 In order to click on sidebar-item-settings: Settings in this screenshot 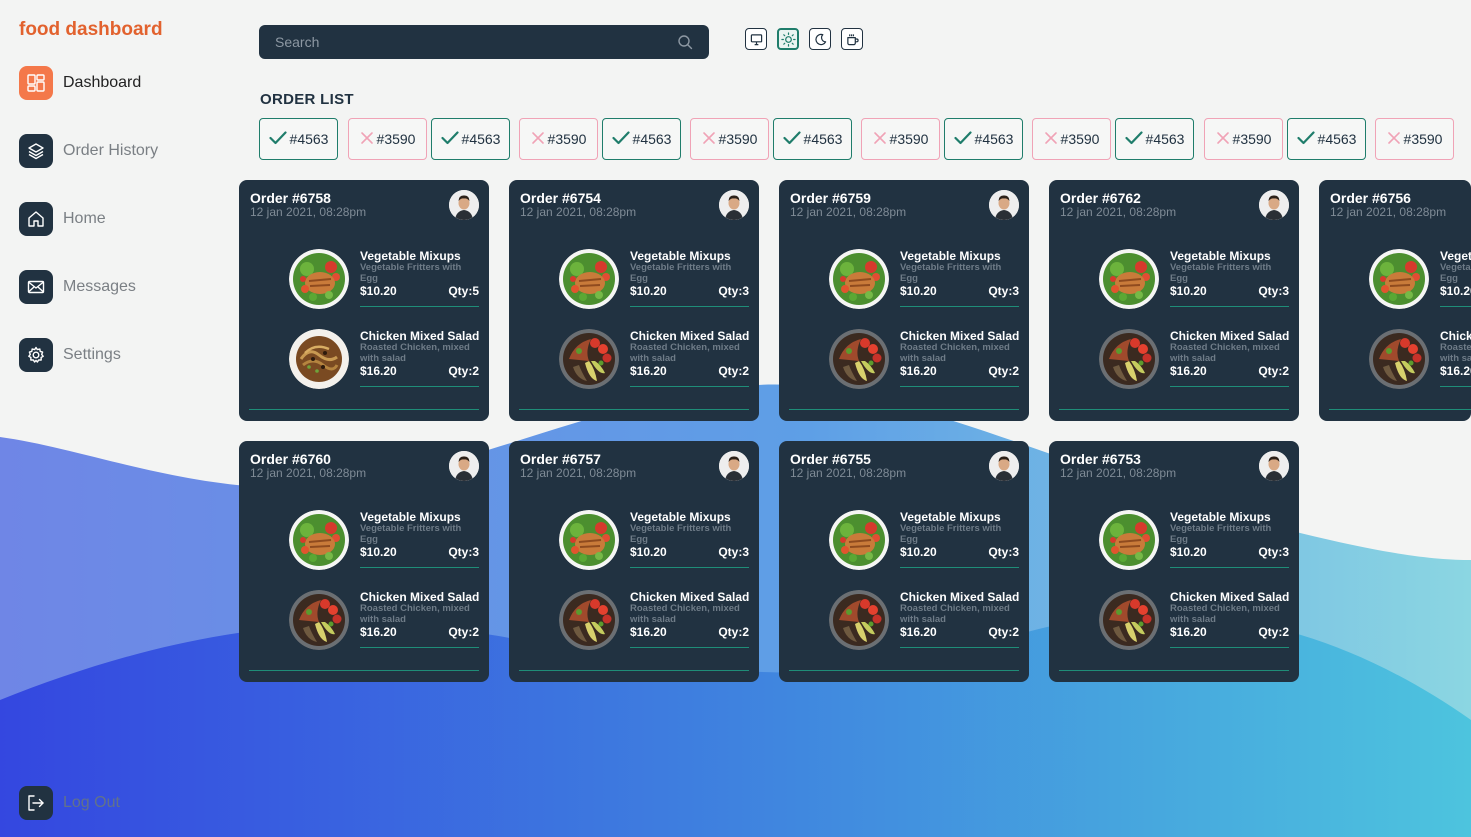, I will do `click(70, 355)`.